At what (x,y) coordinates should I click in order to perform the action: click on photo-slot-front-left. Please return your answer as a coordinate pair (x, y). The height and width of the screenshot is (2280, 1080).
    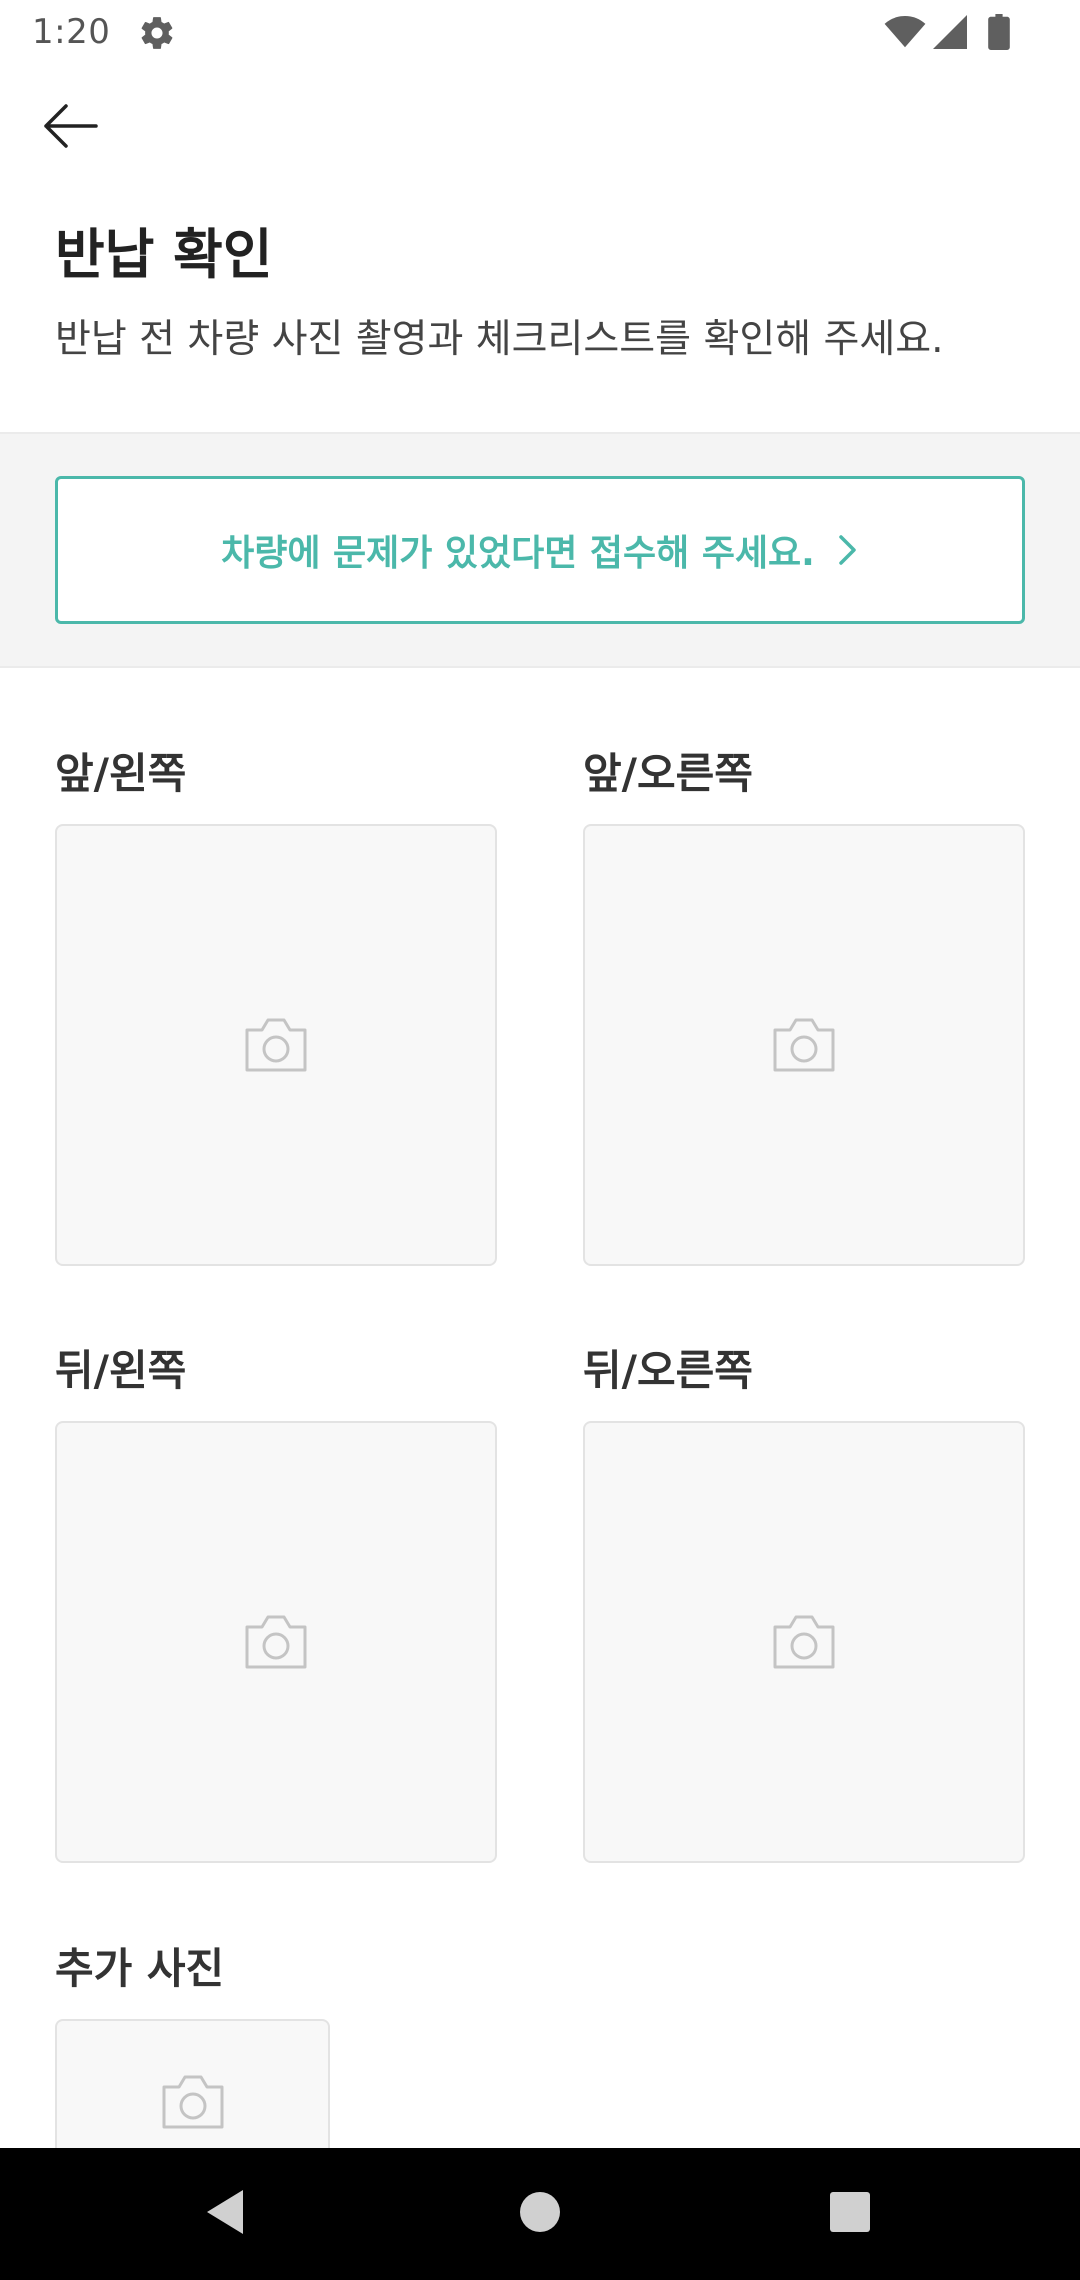
    Looking at the image, I should click on (276, 1045).